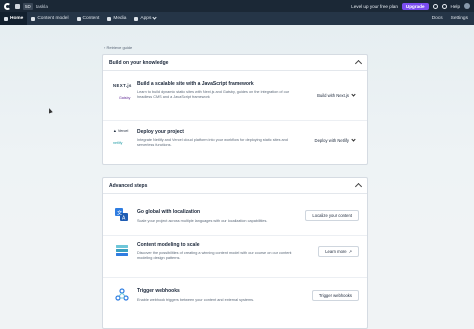 This screenshot has height=329, width=474. What do you see at coordinates (415, 6) in the screenshot?
I see `upgrade-button: Upgrade` at bounding box center [415, 6].